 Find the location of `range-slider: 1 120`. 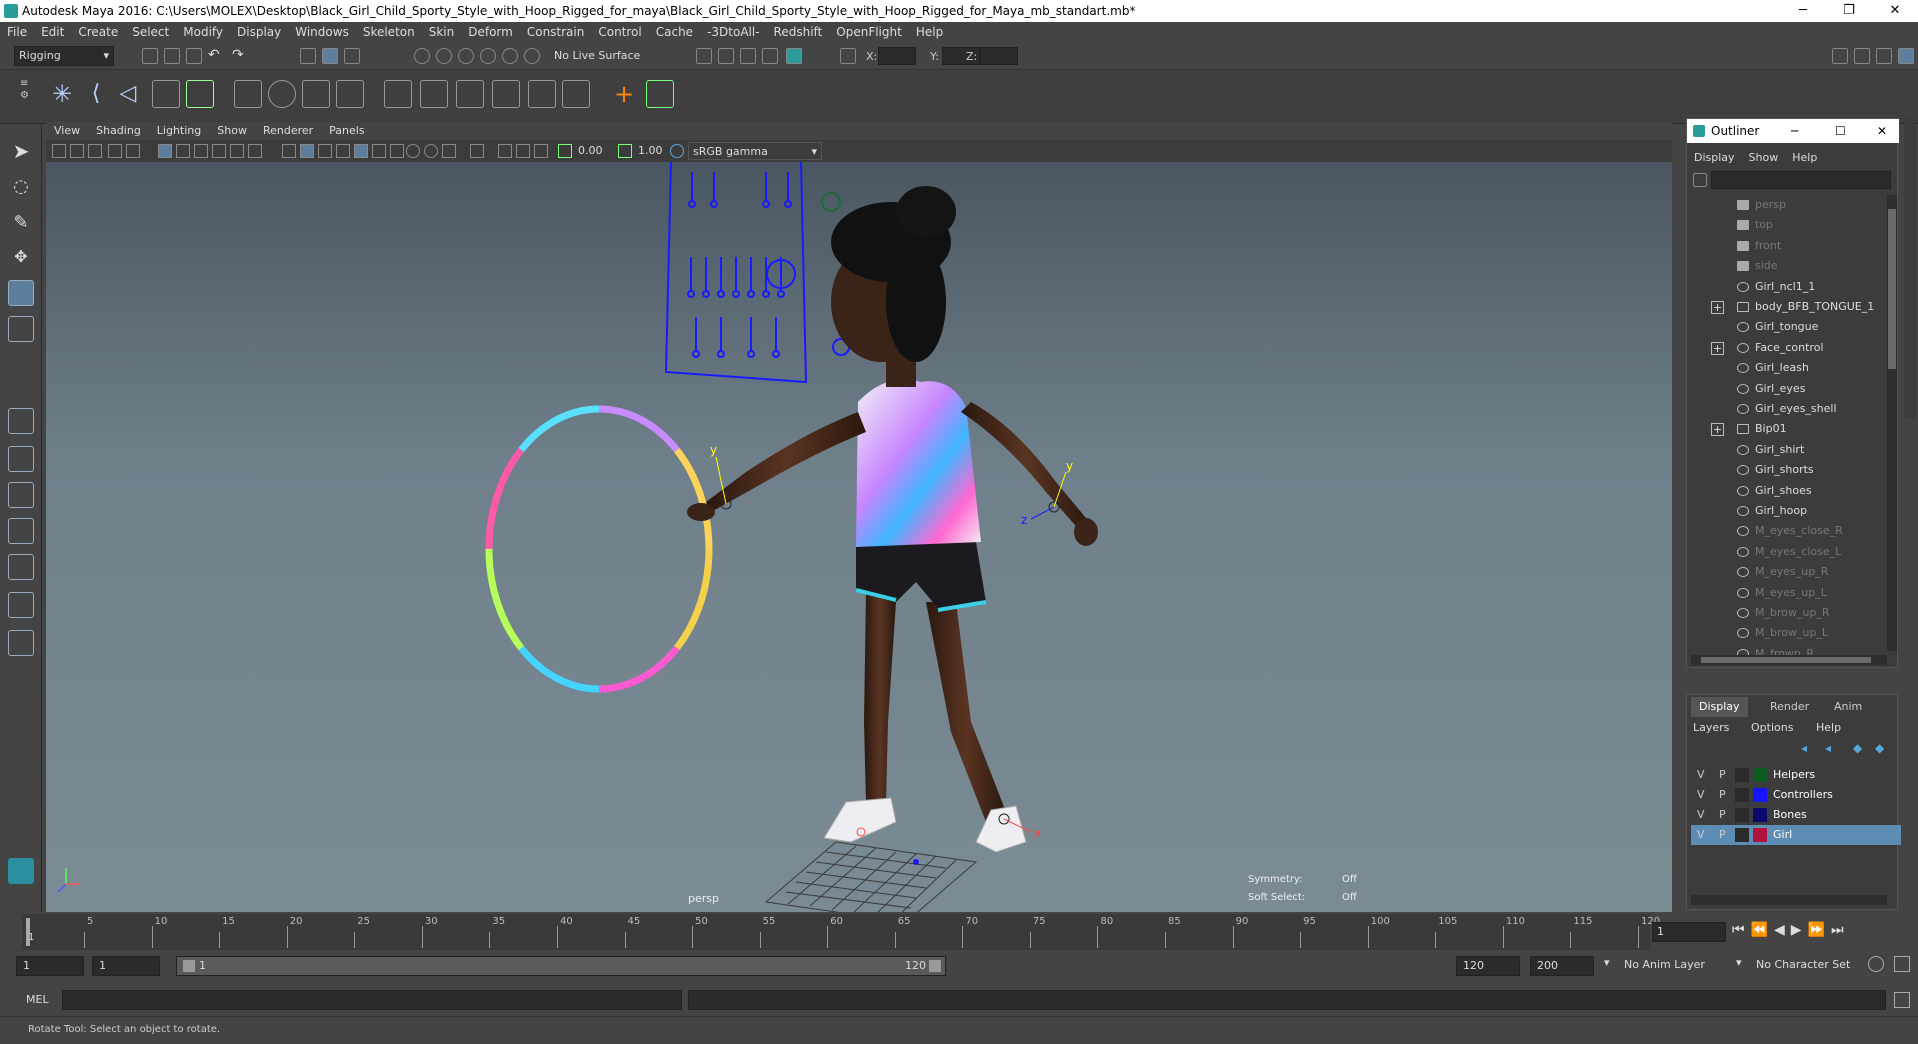

range-slider: 1 120 is located at coordinates (561, 966).